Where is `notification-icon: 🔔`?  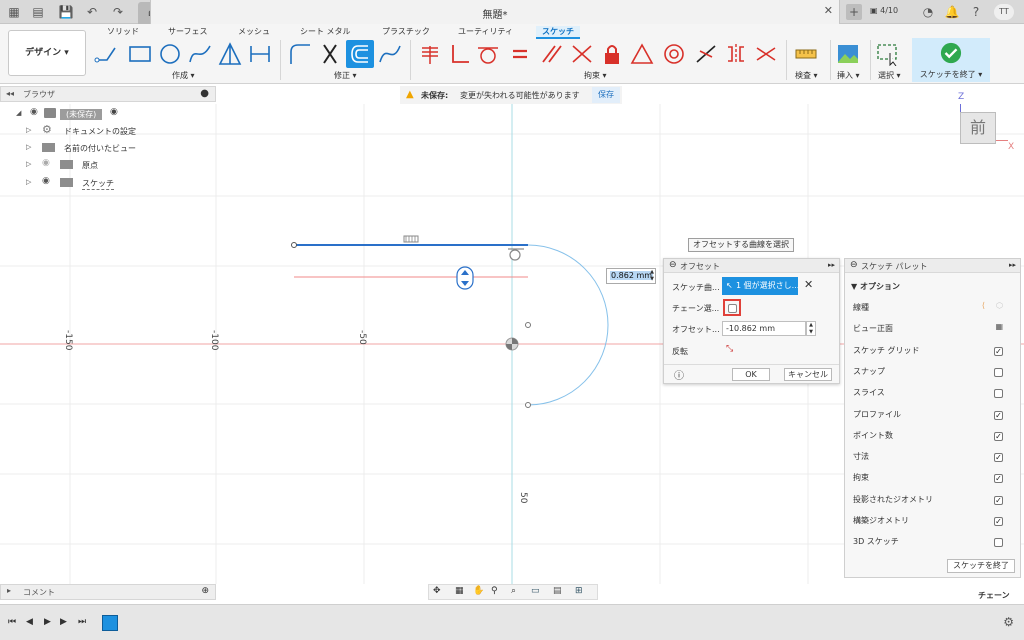 notification-icon: 🔔 is located at coordinates (952, 12).